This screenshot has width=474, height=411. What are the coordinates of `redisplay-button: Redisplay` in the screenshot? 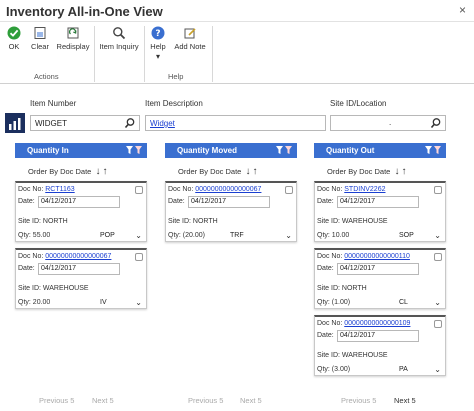 It's located at (73, 38).